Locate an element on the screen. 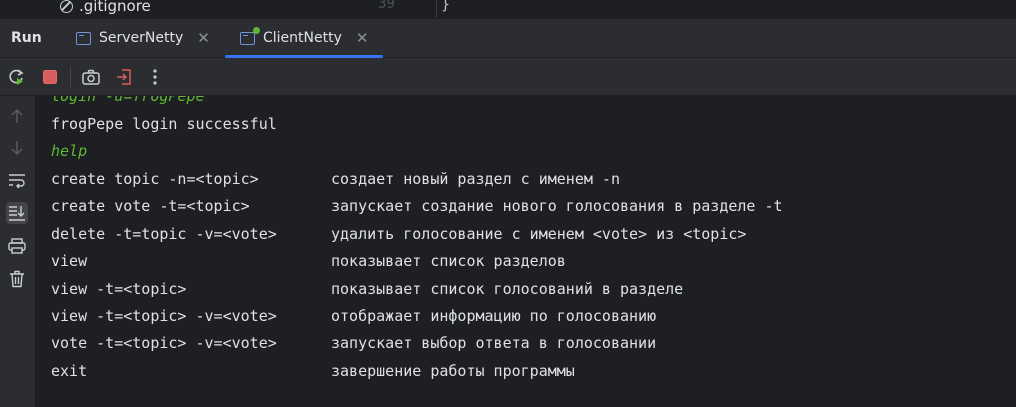 Image resolution: width=1016 pixels, height=407 pixels. tab-clientnetty: ClientNetty ✕ is located at coordinates (304, 38).